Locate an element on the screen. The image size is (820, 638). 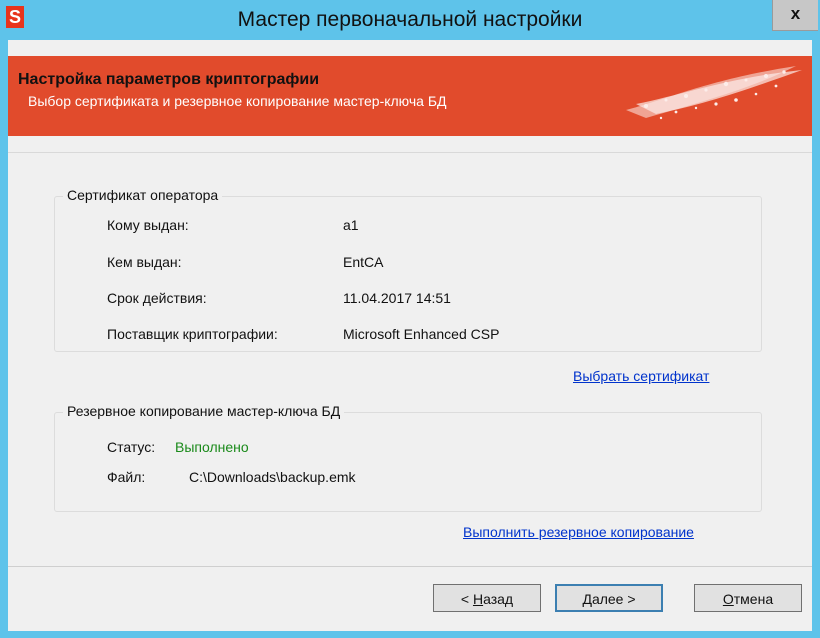
next-button-label: алее > is located at coordinates (613, 599).